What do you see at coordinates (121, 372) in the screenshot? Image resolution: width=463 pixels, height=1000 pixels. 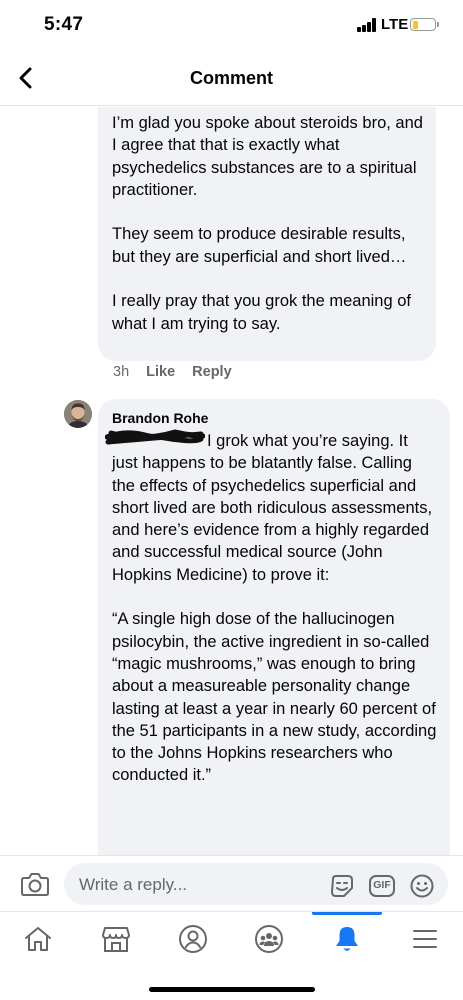 I see `comment-timestamp: 3h` at bounding box center [121, 372].